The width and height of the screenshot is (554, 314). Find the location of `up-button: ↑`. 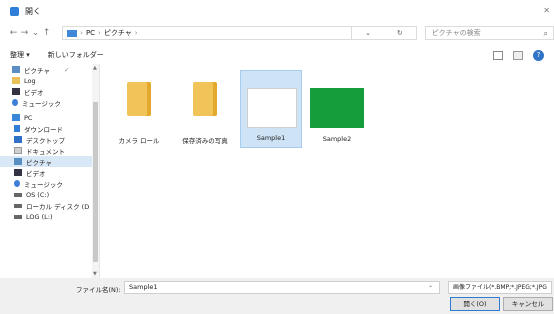

up-button: ↑ is located at coordinates (46, 33).